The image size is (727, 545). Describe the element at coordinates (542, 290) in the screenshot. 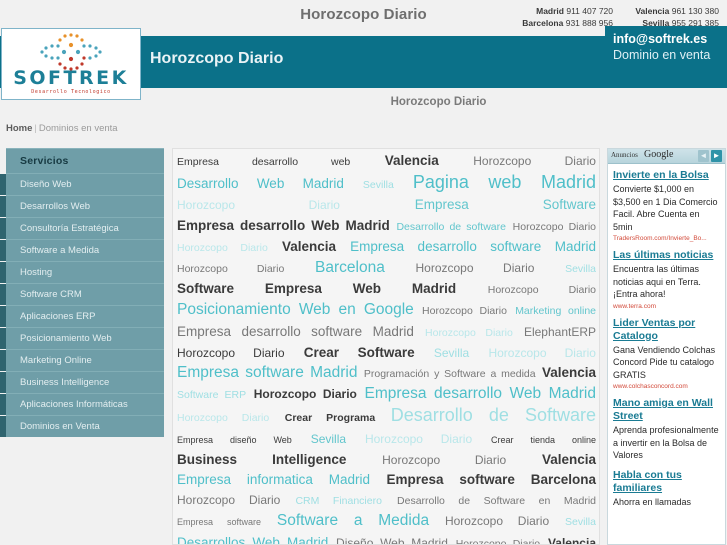

I see `tag-19: Horozcopo Diario` at that location.